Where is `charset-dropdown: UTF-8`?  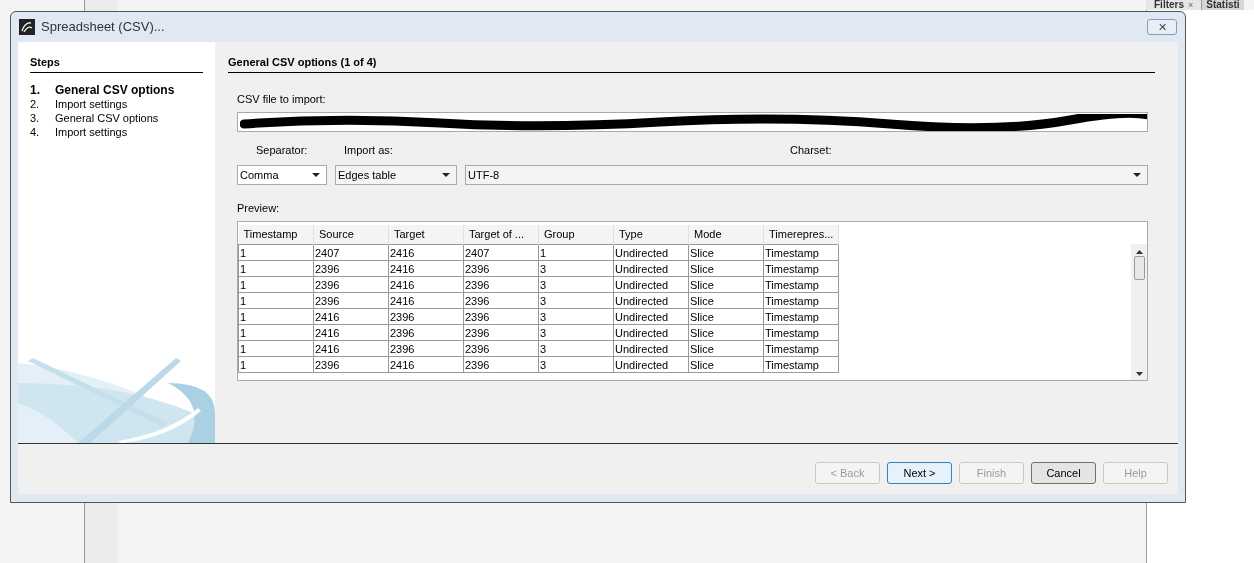
charset-dropdown: UTF-8 is located at coordinates (806, 175).